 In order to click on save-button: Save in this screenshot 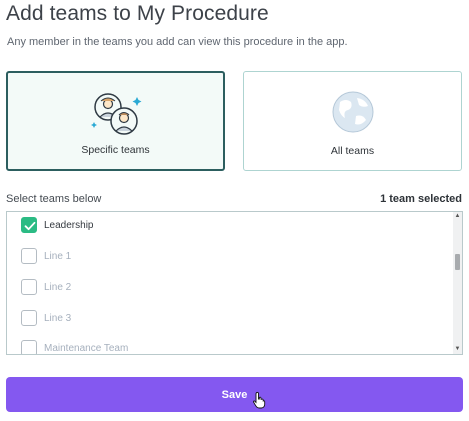, I will do `click(234, 394)`.